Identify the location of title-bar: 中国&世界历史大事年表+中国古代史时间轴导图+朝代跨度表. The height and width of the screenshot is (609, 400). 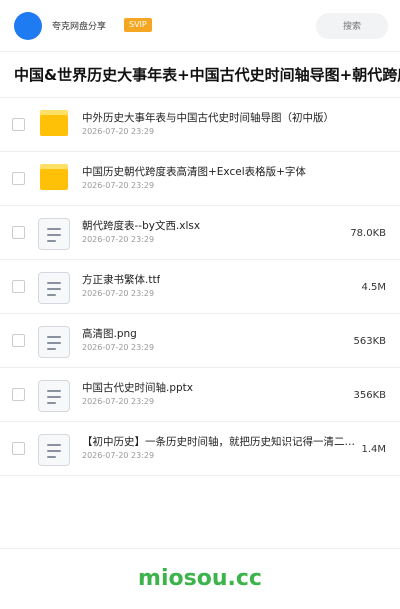
(200, 75).